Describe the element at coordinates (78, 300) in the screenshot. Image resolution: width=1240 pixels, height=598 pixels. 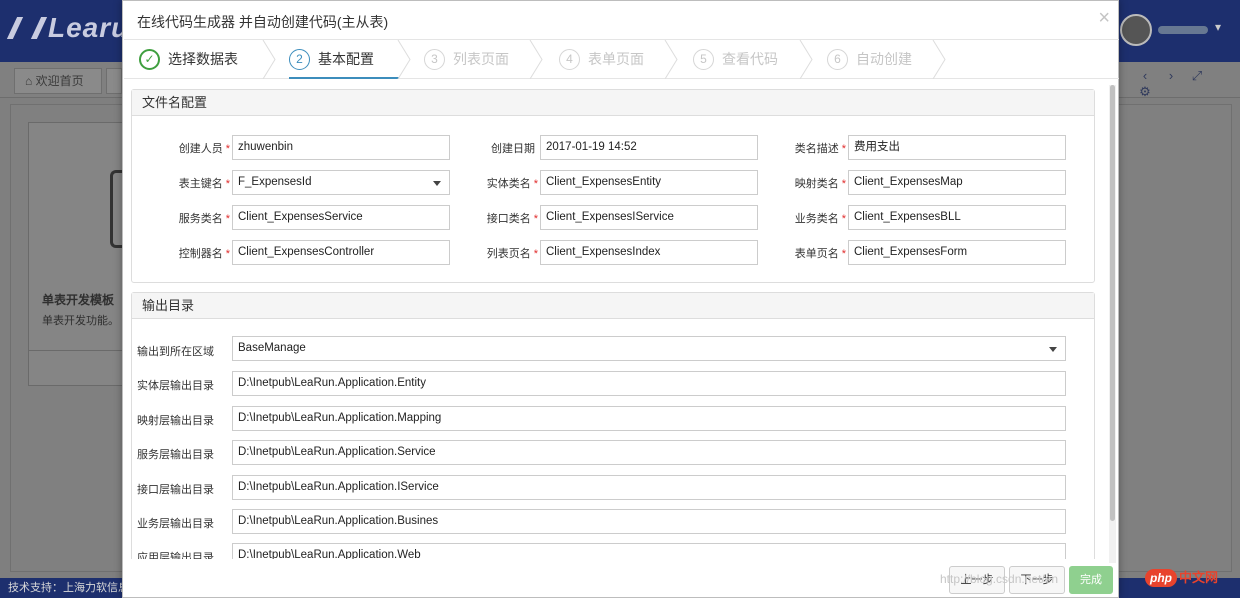
I see `template-card-title: 单表开发模板` at that location.